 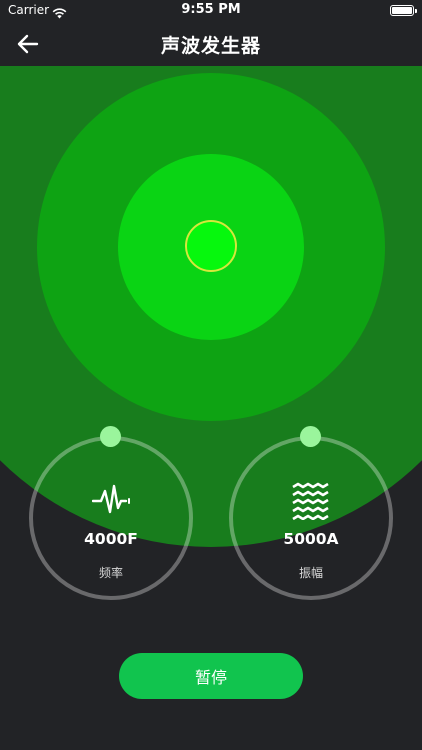 I want to click on waveform-pulse-icon, so click(x=111, y=499).